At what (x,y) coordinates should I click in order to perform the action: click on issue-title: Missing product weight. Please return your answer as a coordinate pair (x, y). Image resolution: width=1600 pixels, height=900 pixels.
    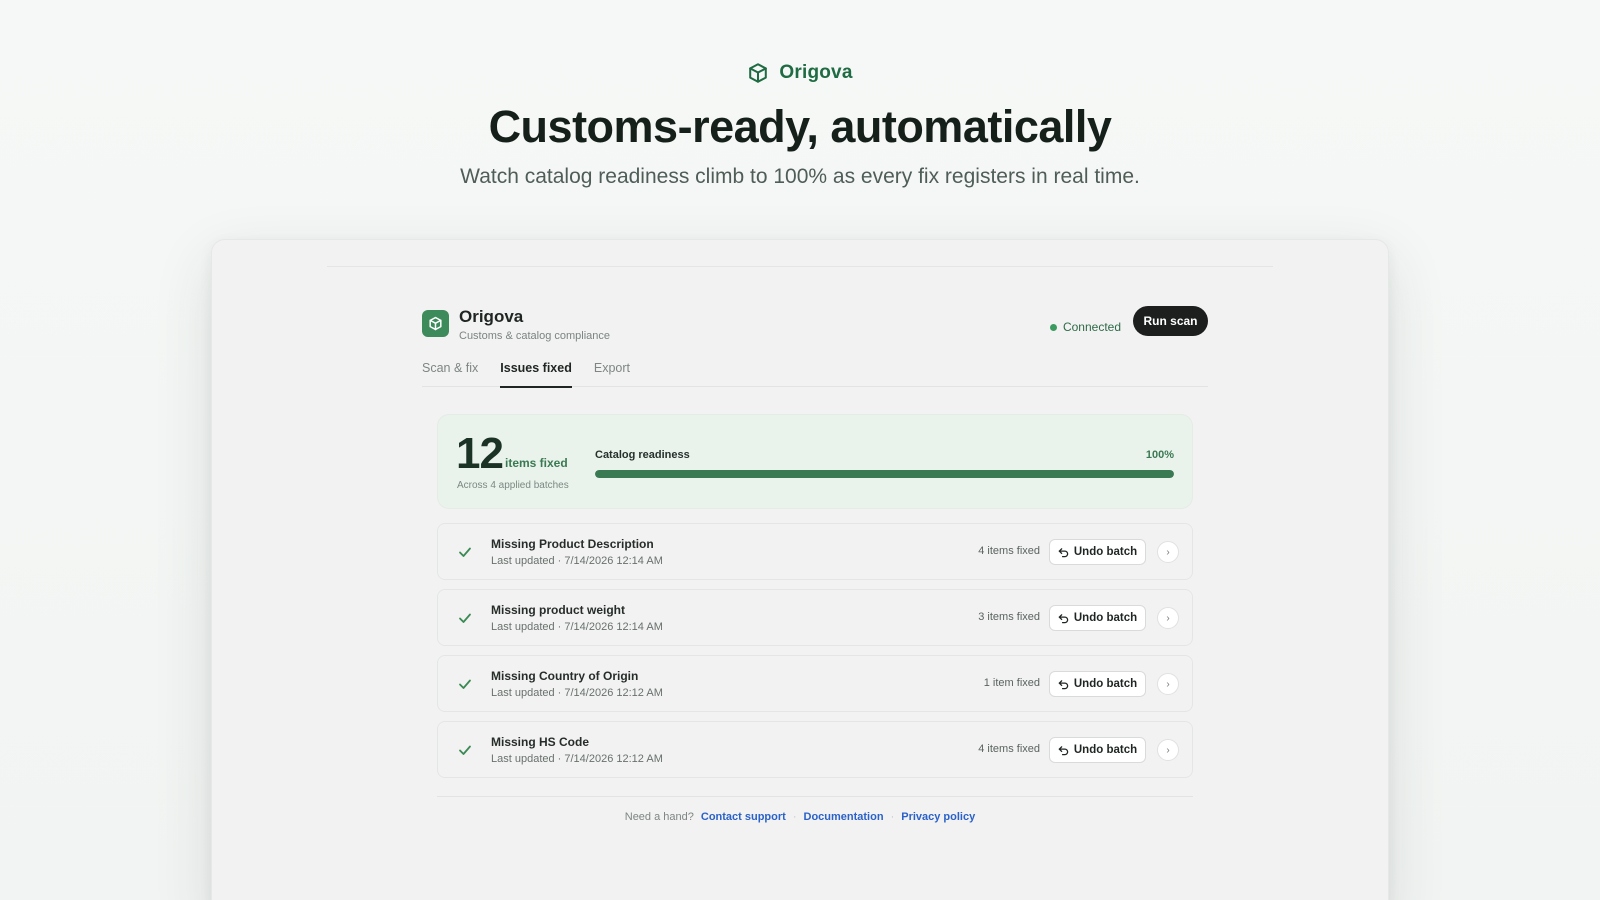
    Looking at the image, I should click on (558, 610).